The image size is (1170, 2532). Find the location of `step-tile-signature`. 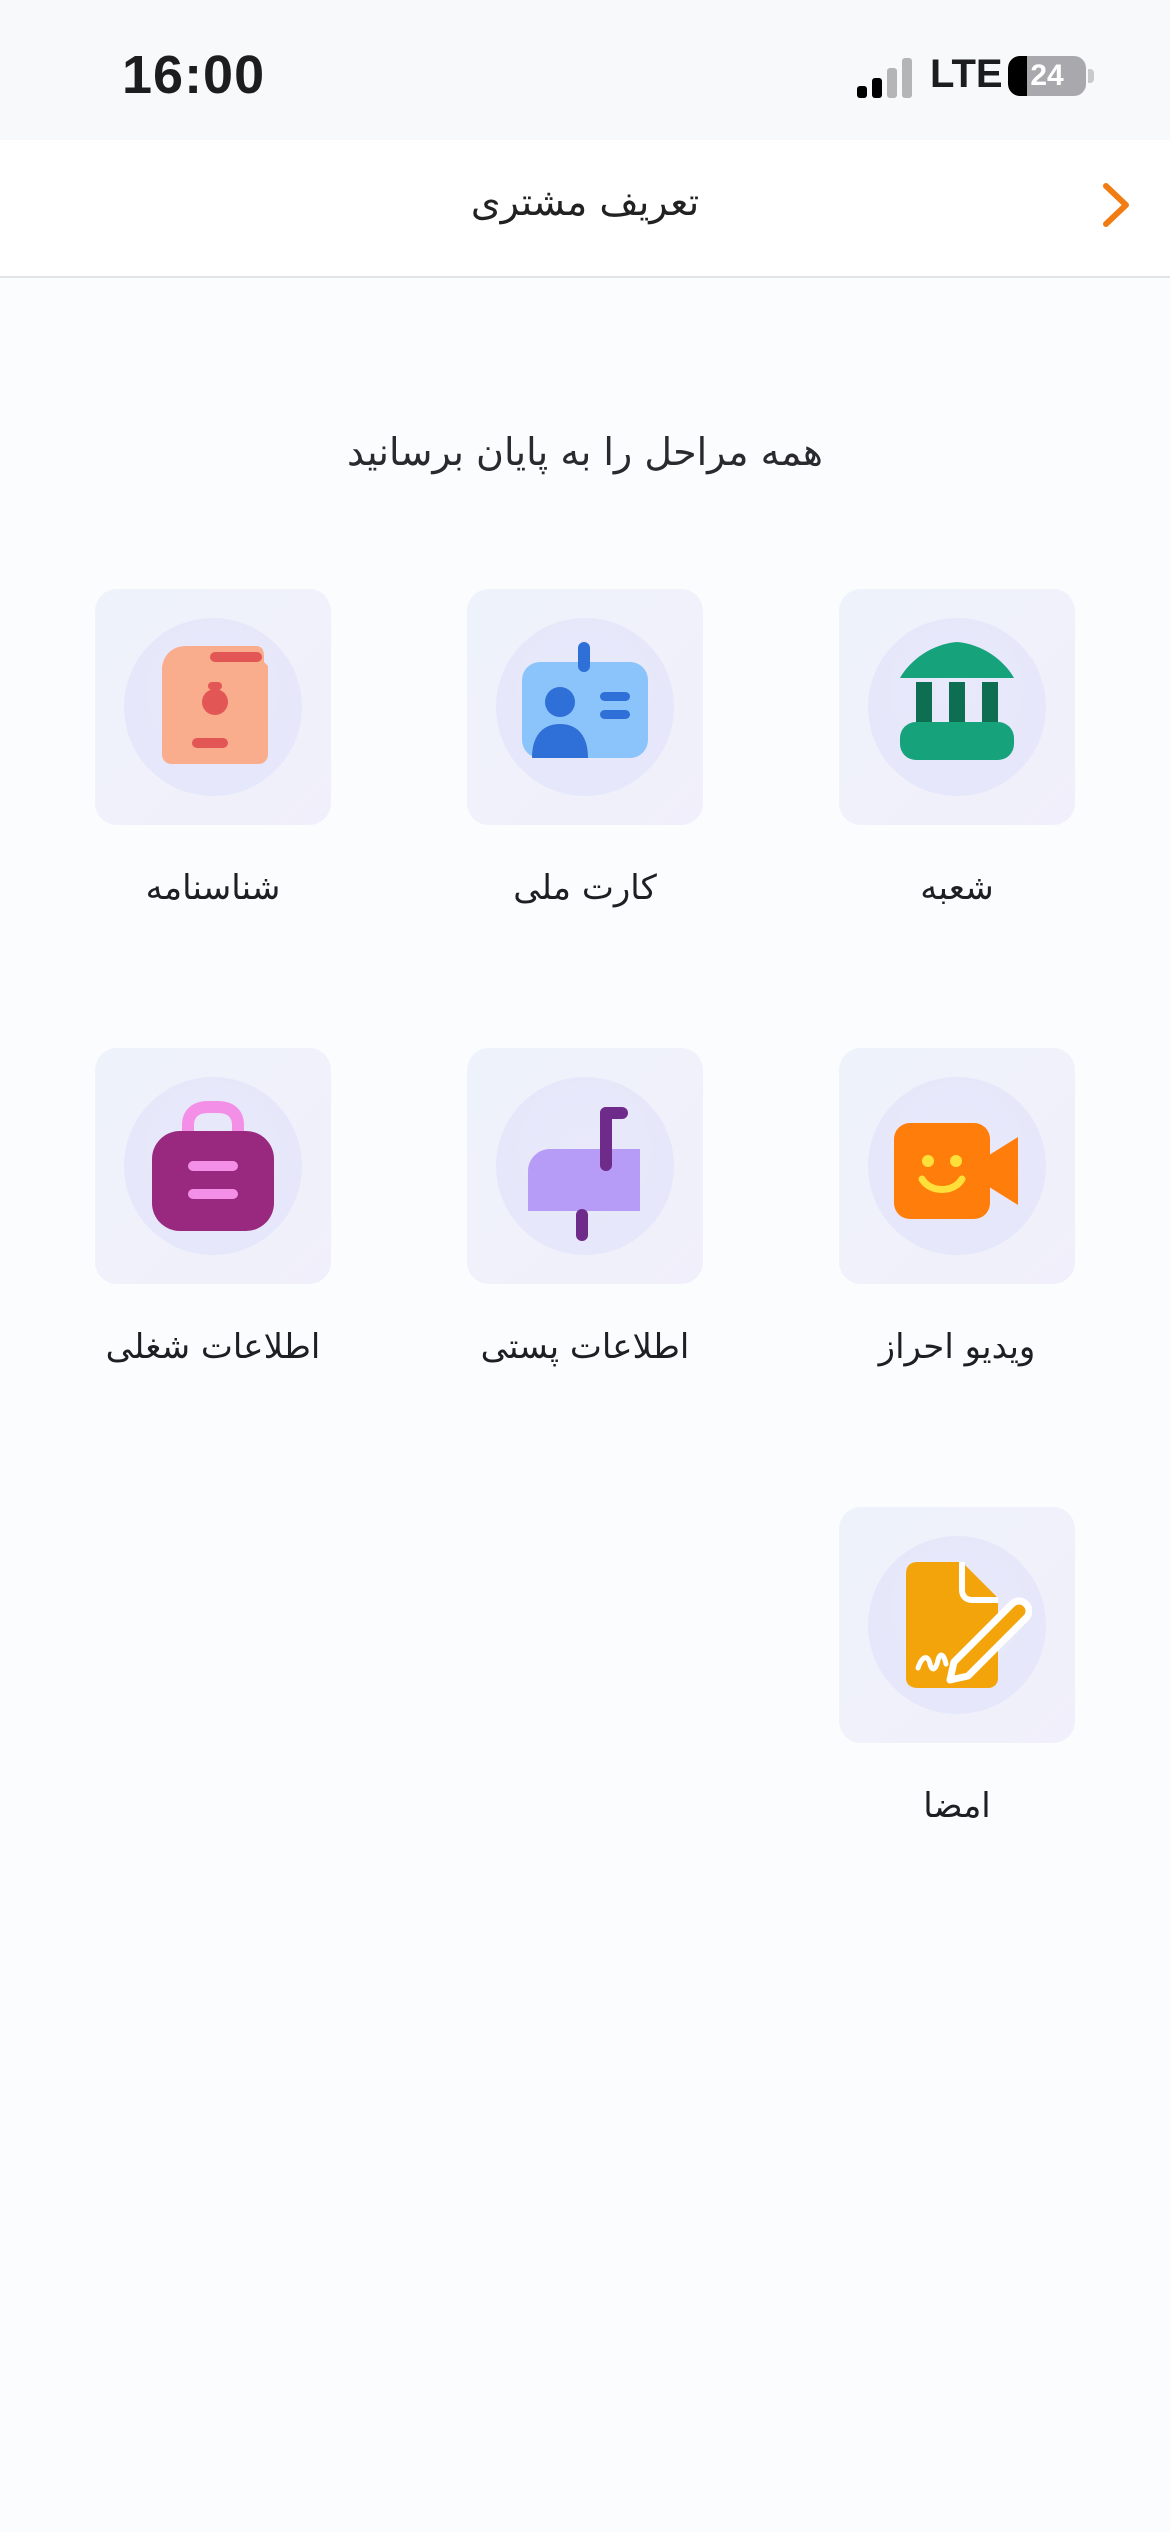

step-tile-signature is located at coordinates (957, 1625).